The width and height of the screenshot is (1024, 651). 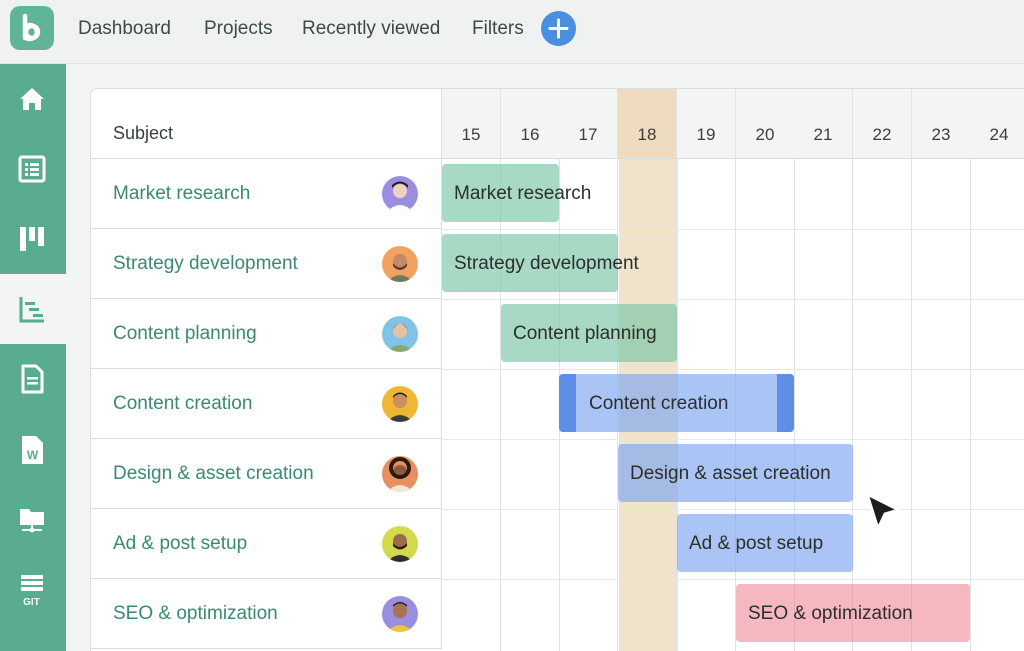 What do you see at coordinates (830, 613) in the screenshot?
I see `gantt-bar-label: SEO & optimization` at bounding box center [830, 613].